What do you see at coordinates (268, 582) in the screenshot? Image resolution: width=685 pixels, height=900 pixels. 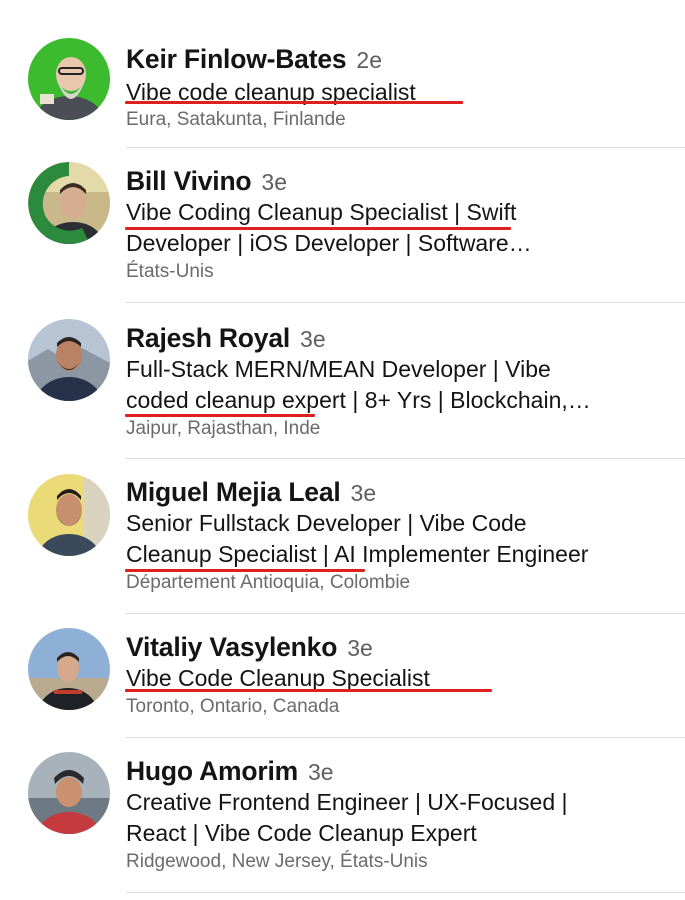 I see `location: Département Antioquia, Colombie` at bounding box center [268, 582].